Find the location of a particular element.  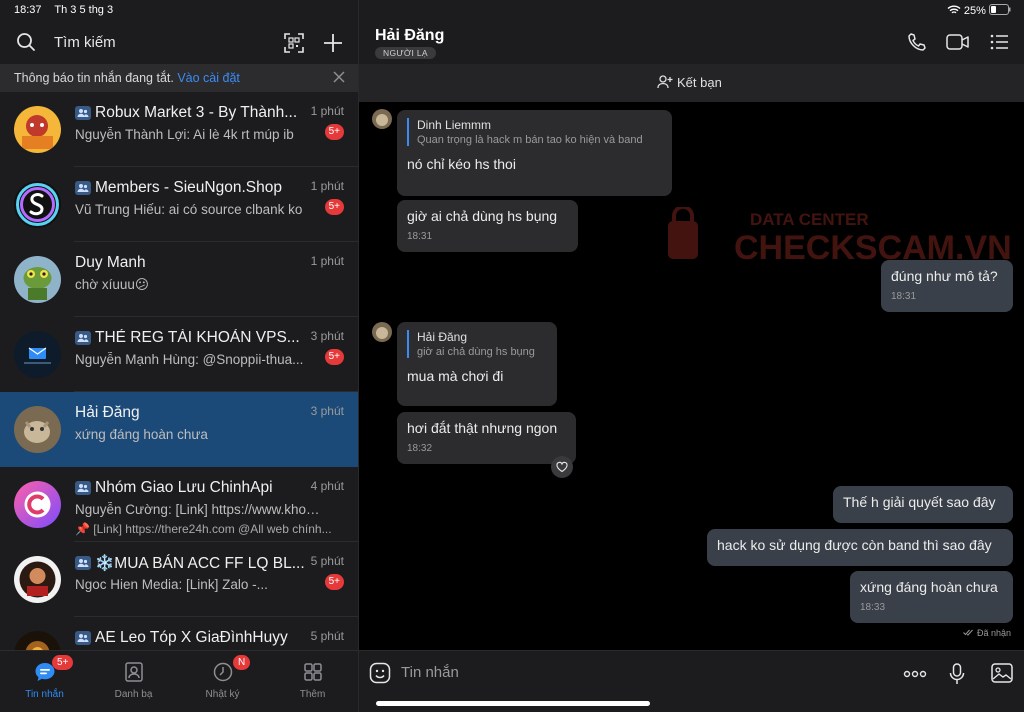

nav-more: Thêm is located at coordinates (312, 681).